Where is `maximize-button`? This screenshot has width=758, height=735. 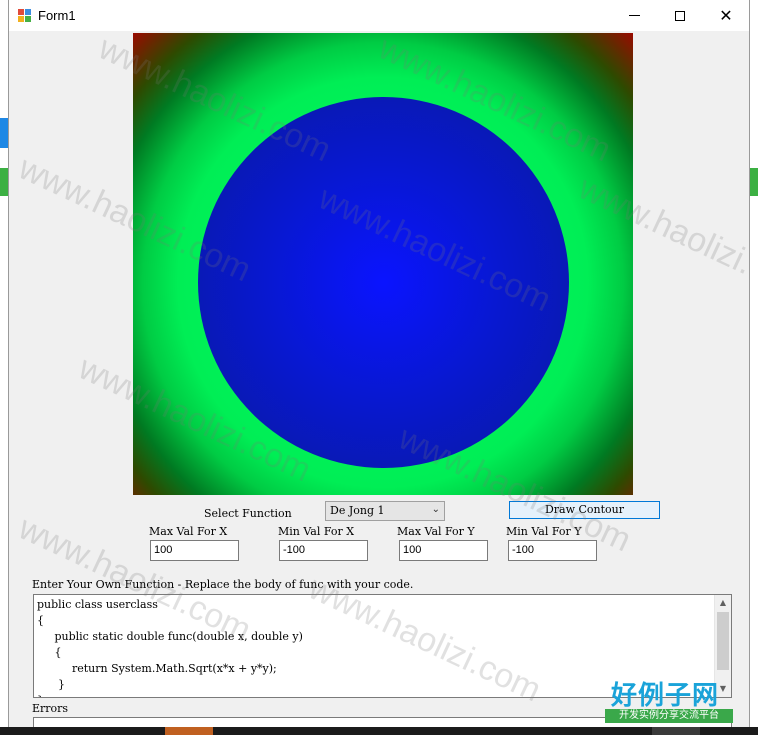
maximize-button is located at coordinates (680, 15).